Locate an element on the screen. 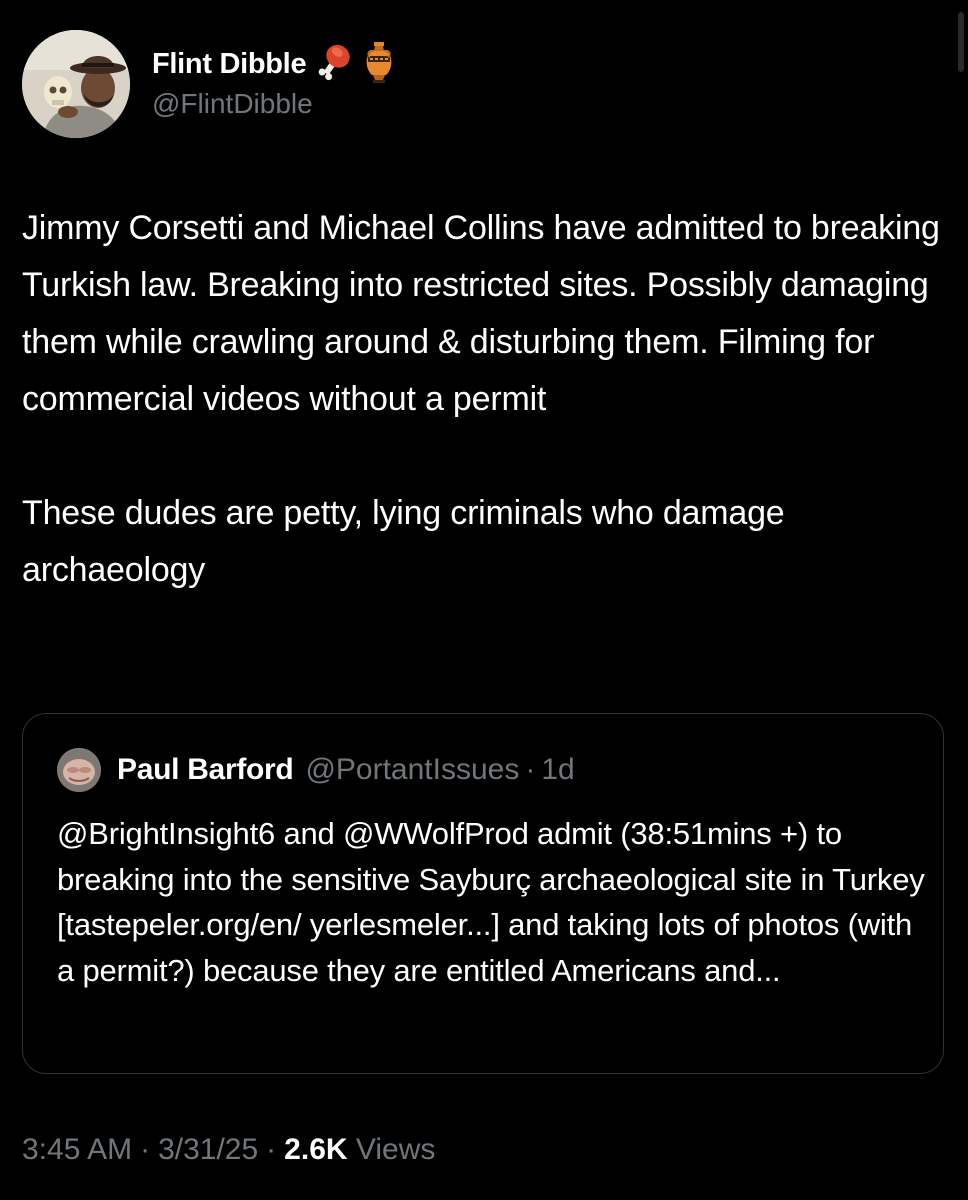 Image resolution: width=968 pixels, height=1200 pixels. tweet-time: 3:45 AM is located at coordinates (77, 1149).